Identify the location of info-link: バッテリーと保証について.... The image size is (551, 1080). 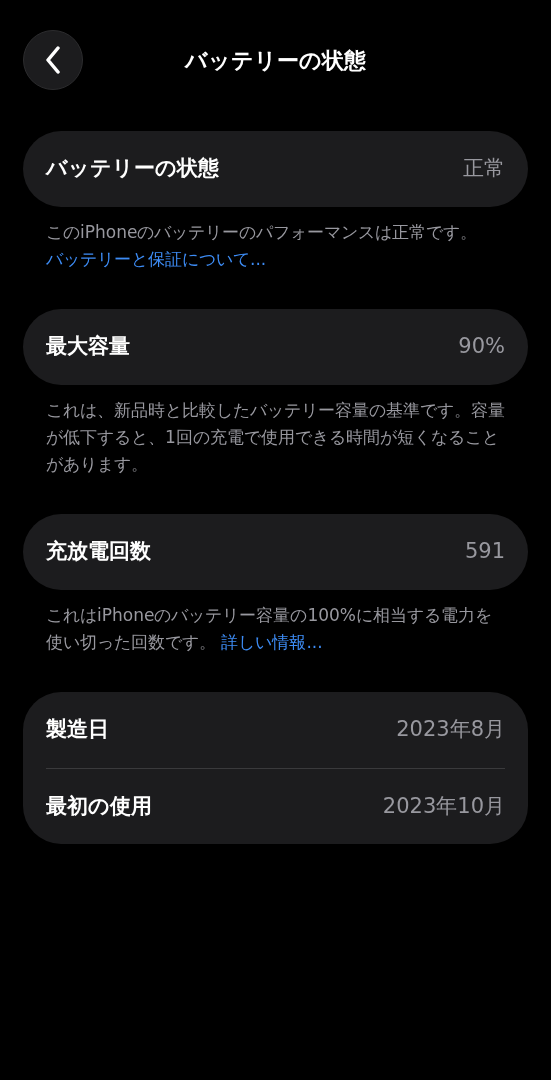
(156, 259).